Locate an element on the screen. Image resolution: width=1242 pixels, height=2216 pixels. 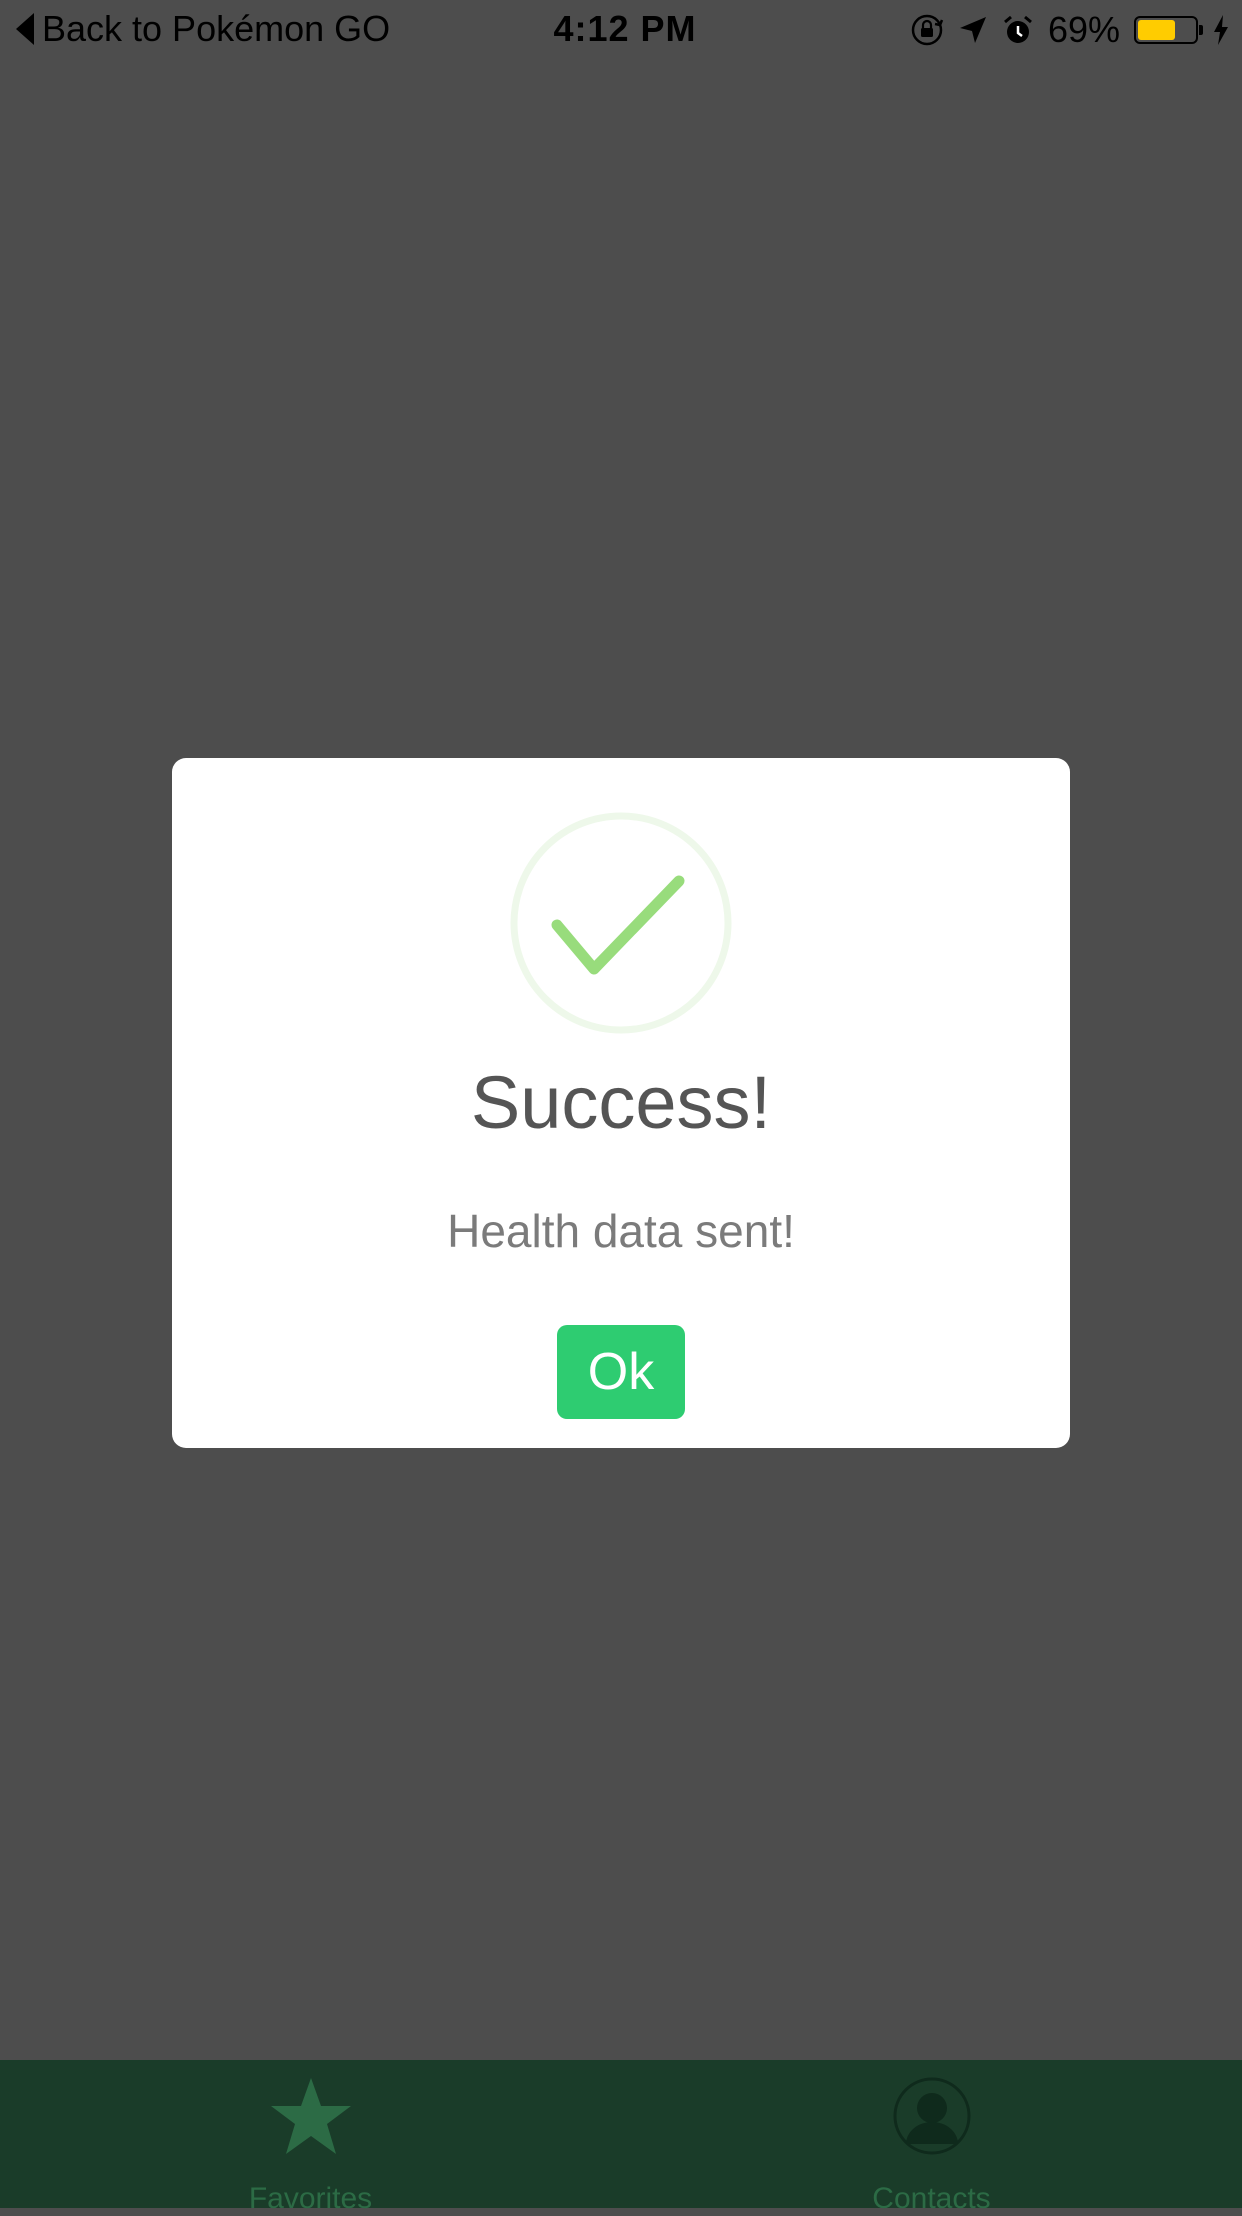
tab-favorites: Favorites is located at coordinates (310, 2137).